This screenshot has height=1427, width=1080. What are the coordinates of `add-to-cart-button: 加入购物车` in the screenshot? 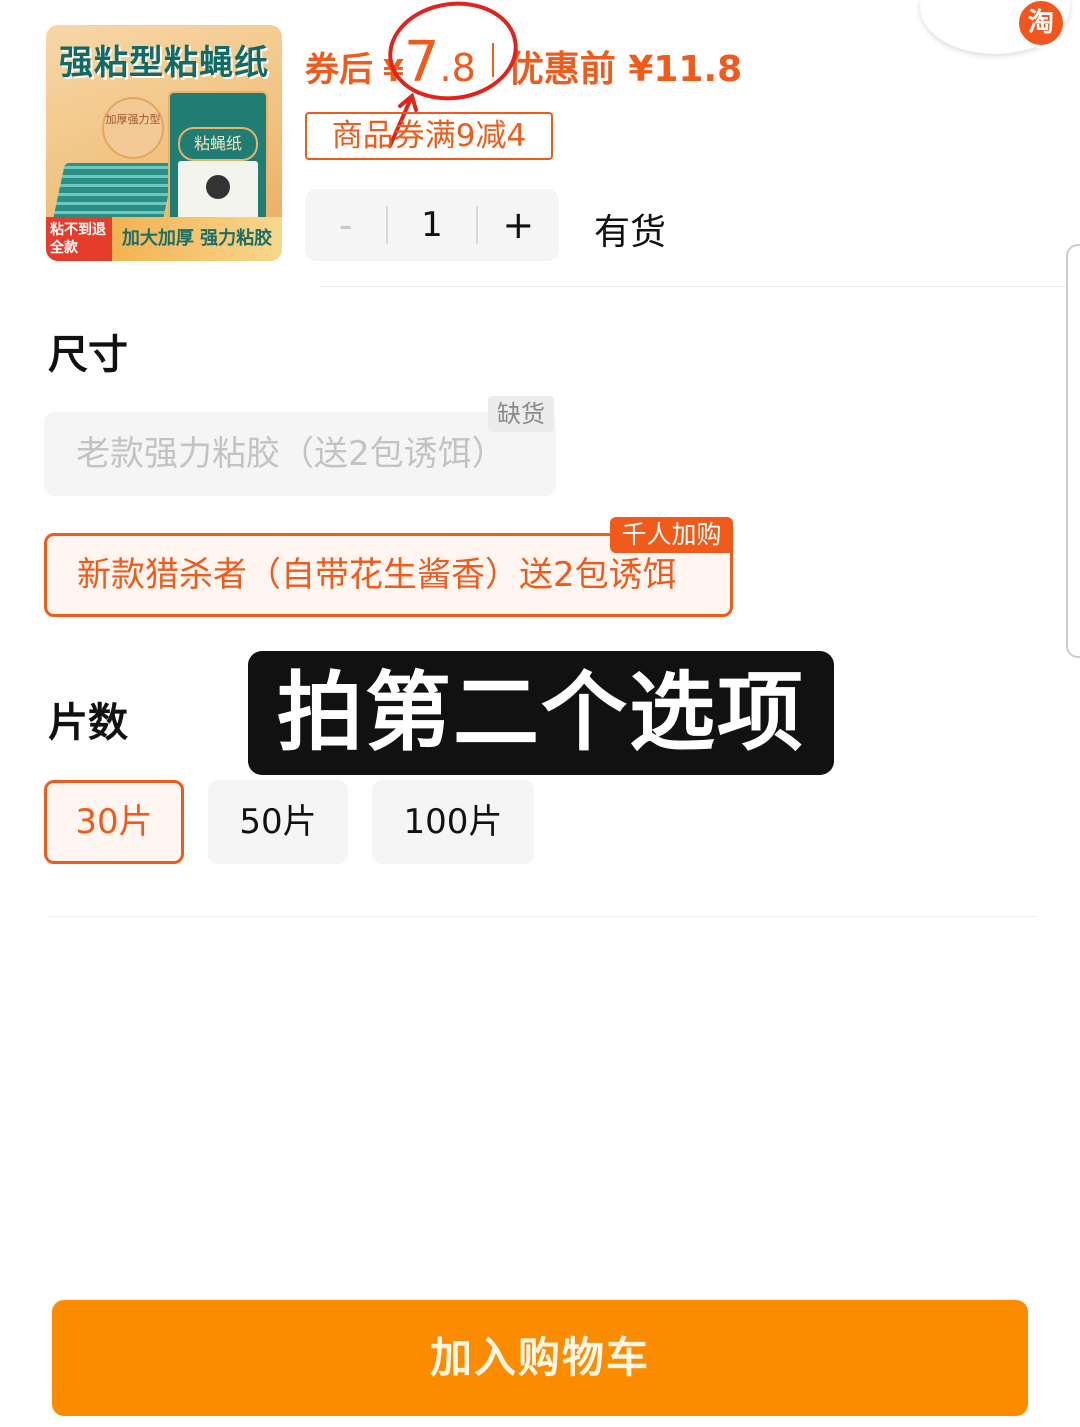 It's located at (540, 1358).